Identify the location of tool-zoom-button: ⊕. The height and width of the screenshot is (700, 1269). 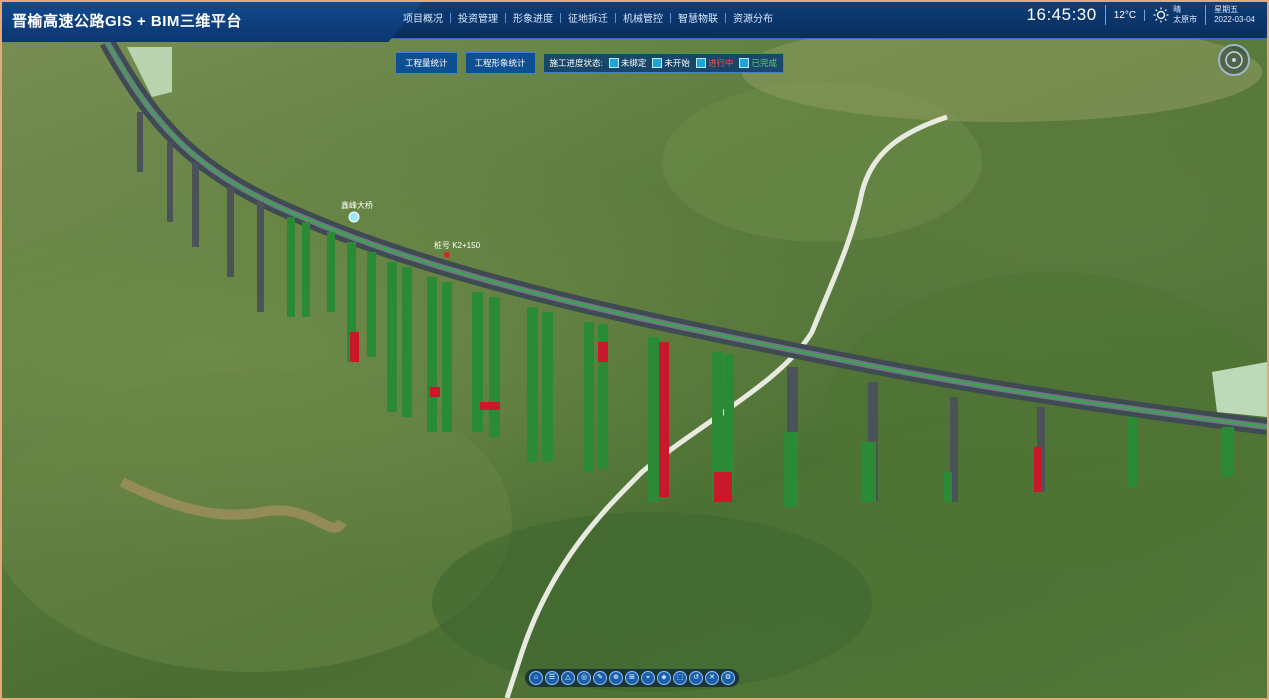
(616, 678).